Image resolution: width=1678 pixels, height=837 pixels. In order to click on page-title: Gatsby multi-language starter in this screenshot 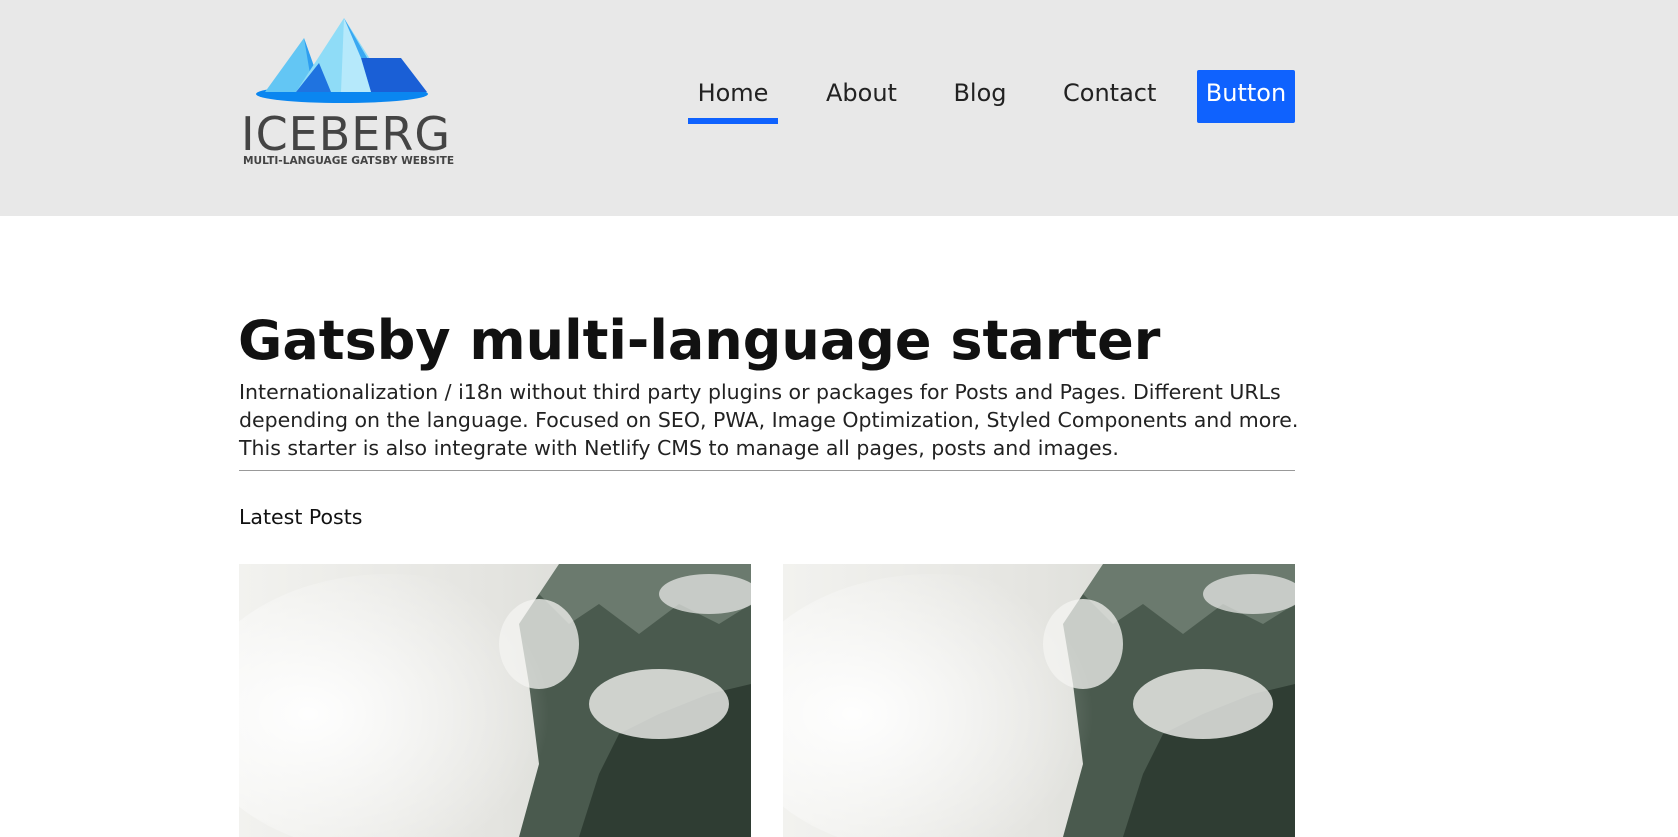, I will do `click(699, 341)`.